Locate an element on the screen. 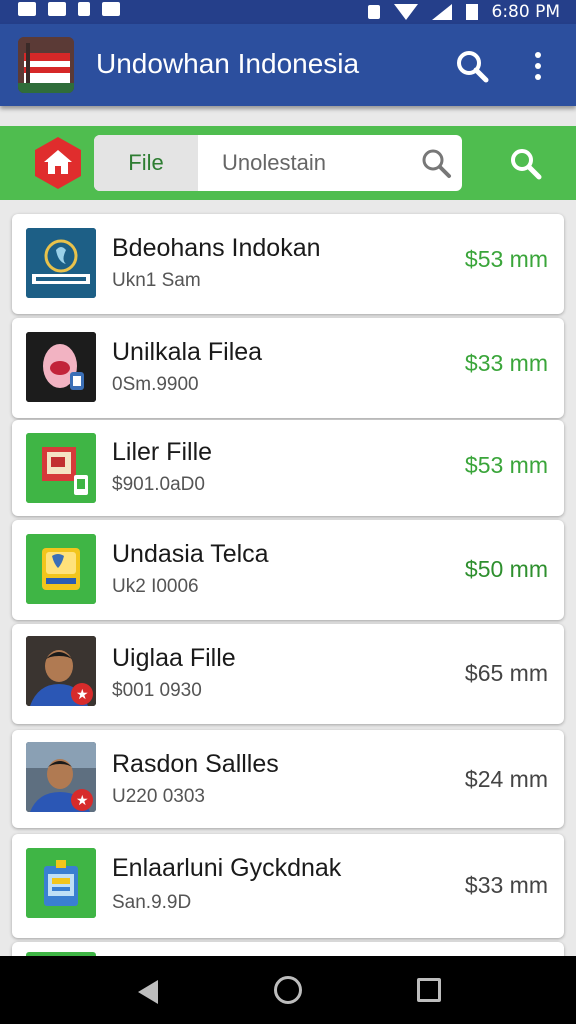 The image size is (576, 1024). item-subtitle: $001 0930 is located at coordinates (157, 690).